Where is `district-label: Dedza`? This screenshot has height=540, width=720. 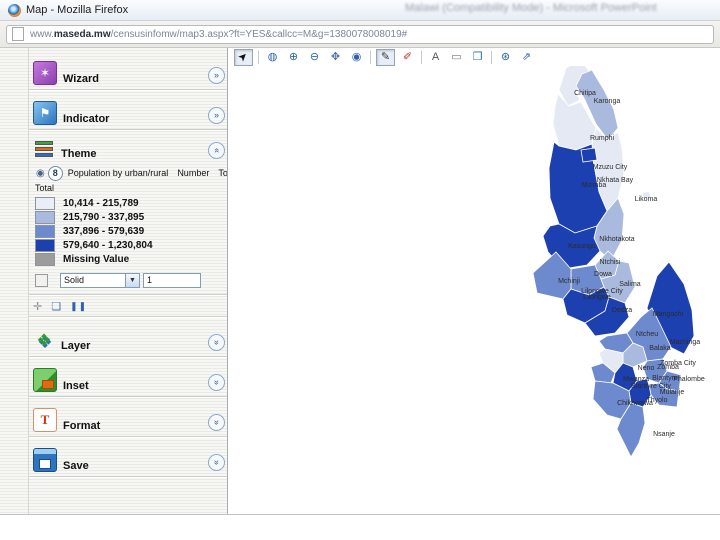 district-label: Dedza is located at coordinates (622, 310).